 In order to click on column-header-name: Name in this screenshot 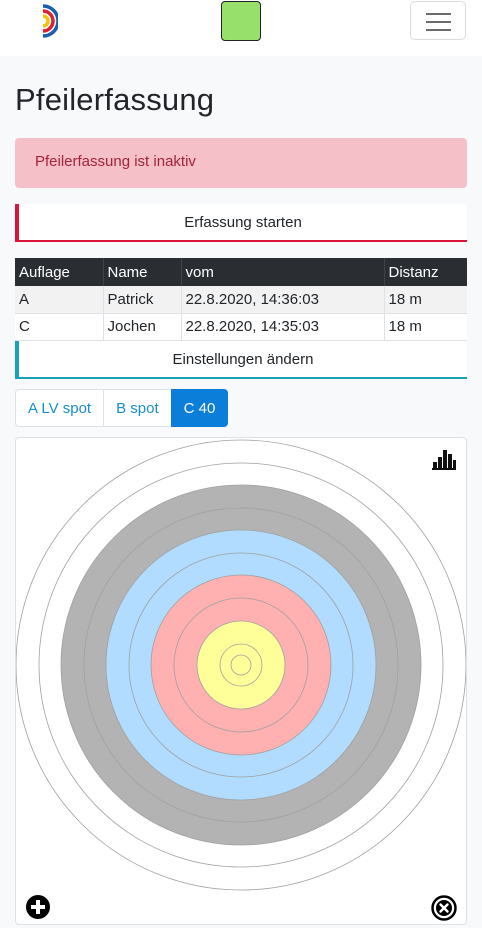, I will do `click(142, 272)`.